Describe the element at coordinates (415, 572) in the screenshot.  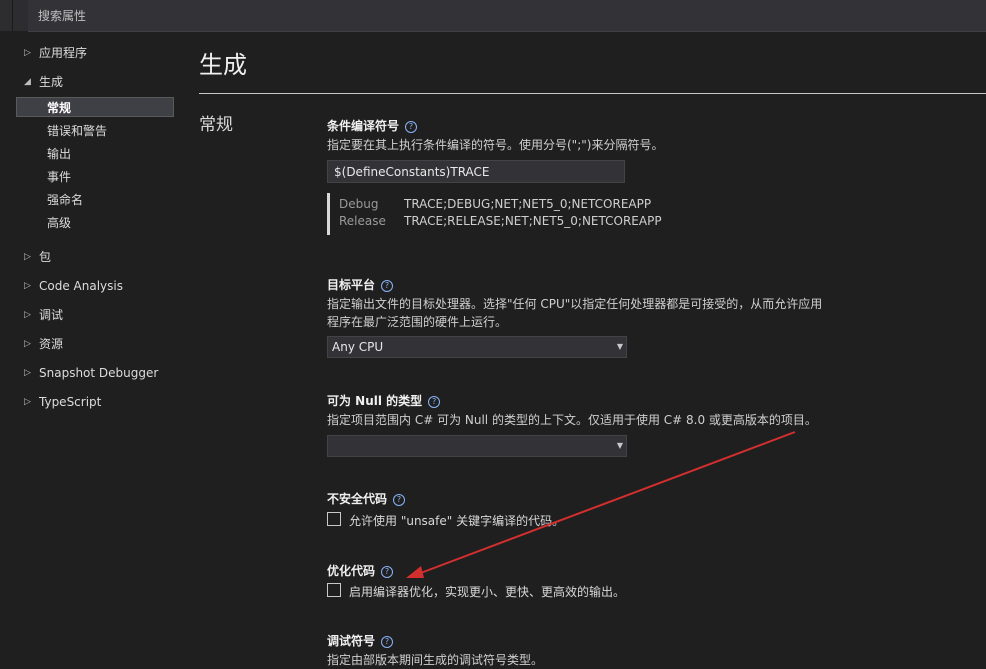
I see `annotation-arrow-head` at that location.